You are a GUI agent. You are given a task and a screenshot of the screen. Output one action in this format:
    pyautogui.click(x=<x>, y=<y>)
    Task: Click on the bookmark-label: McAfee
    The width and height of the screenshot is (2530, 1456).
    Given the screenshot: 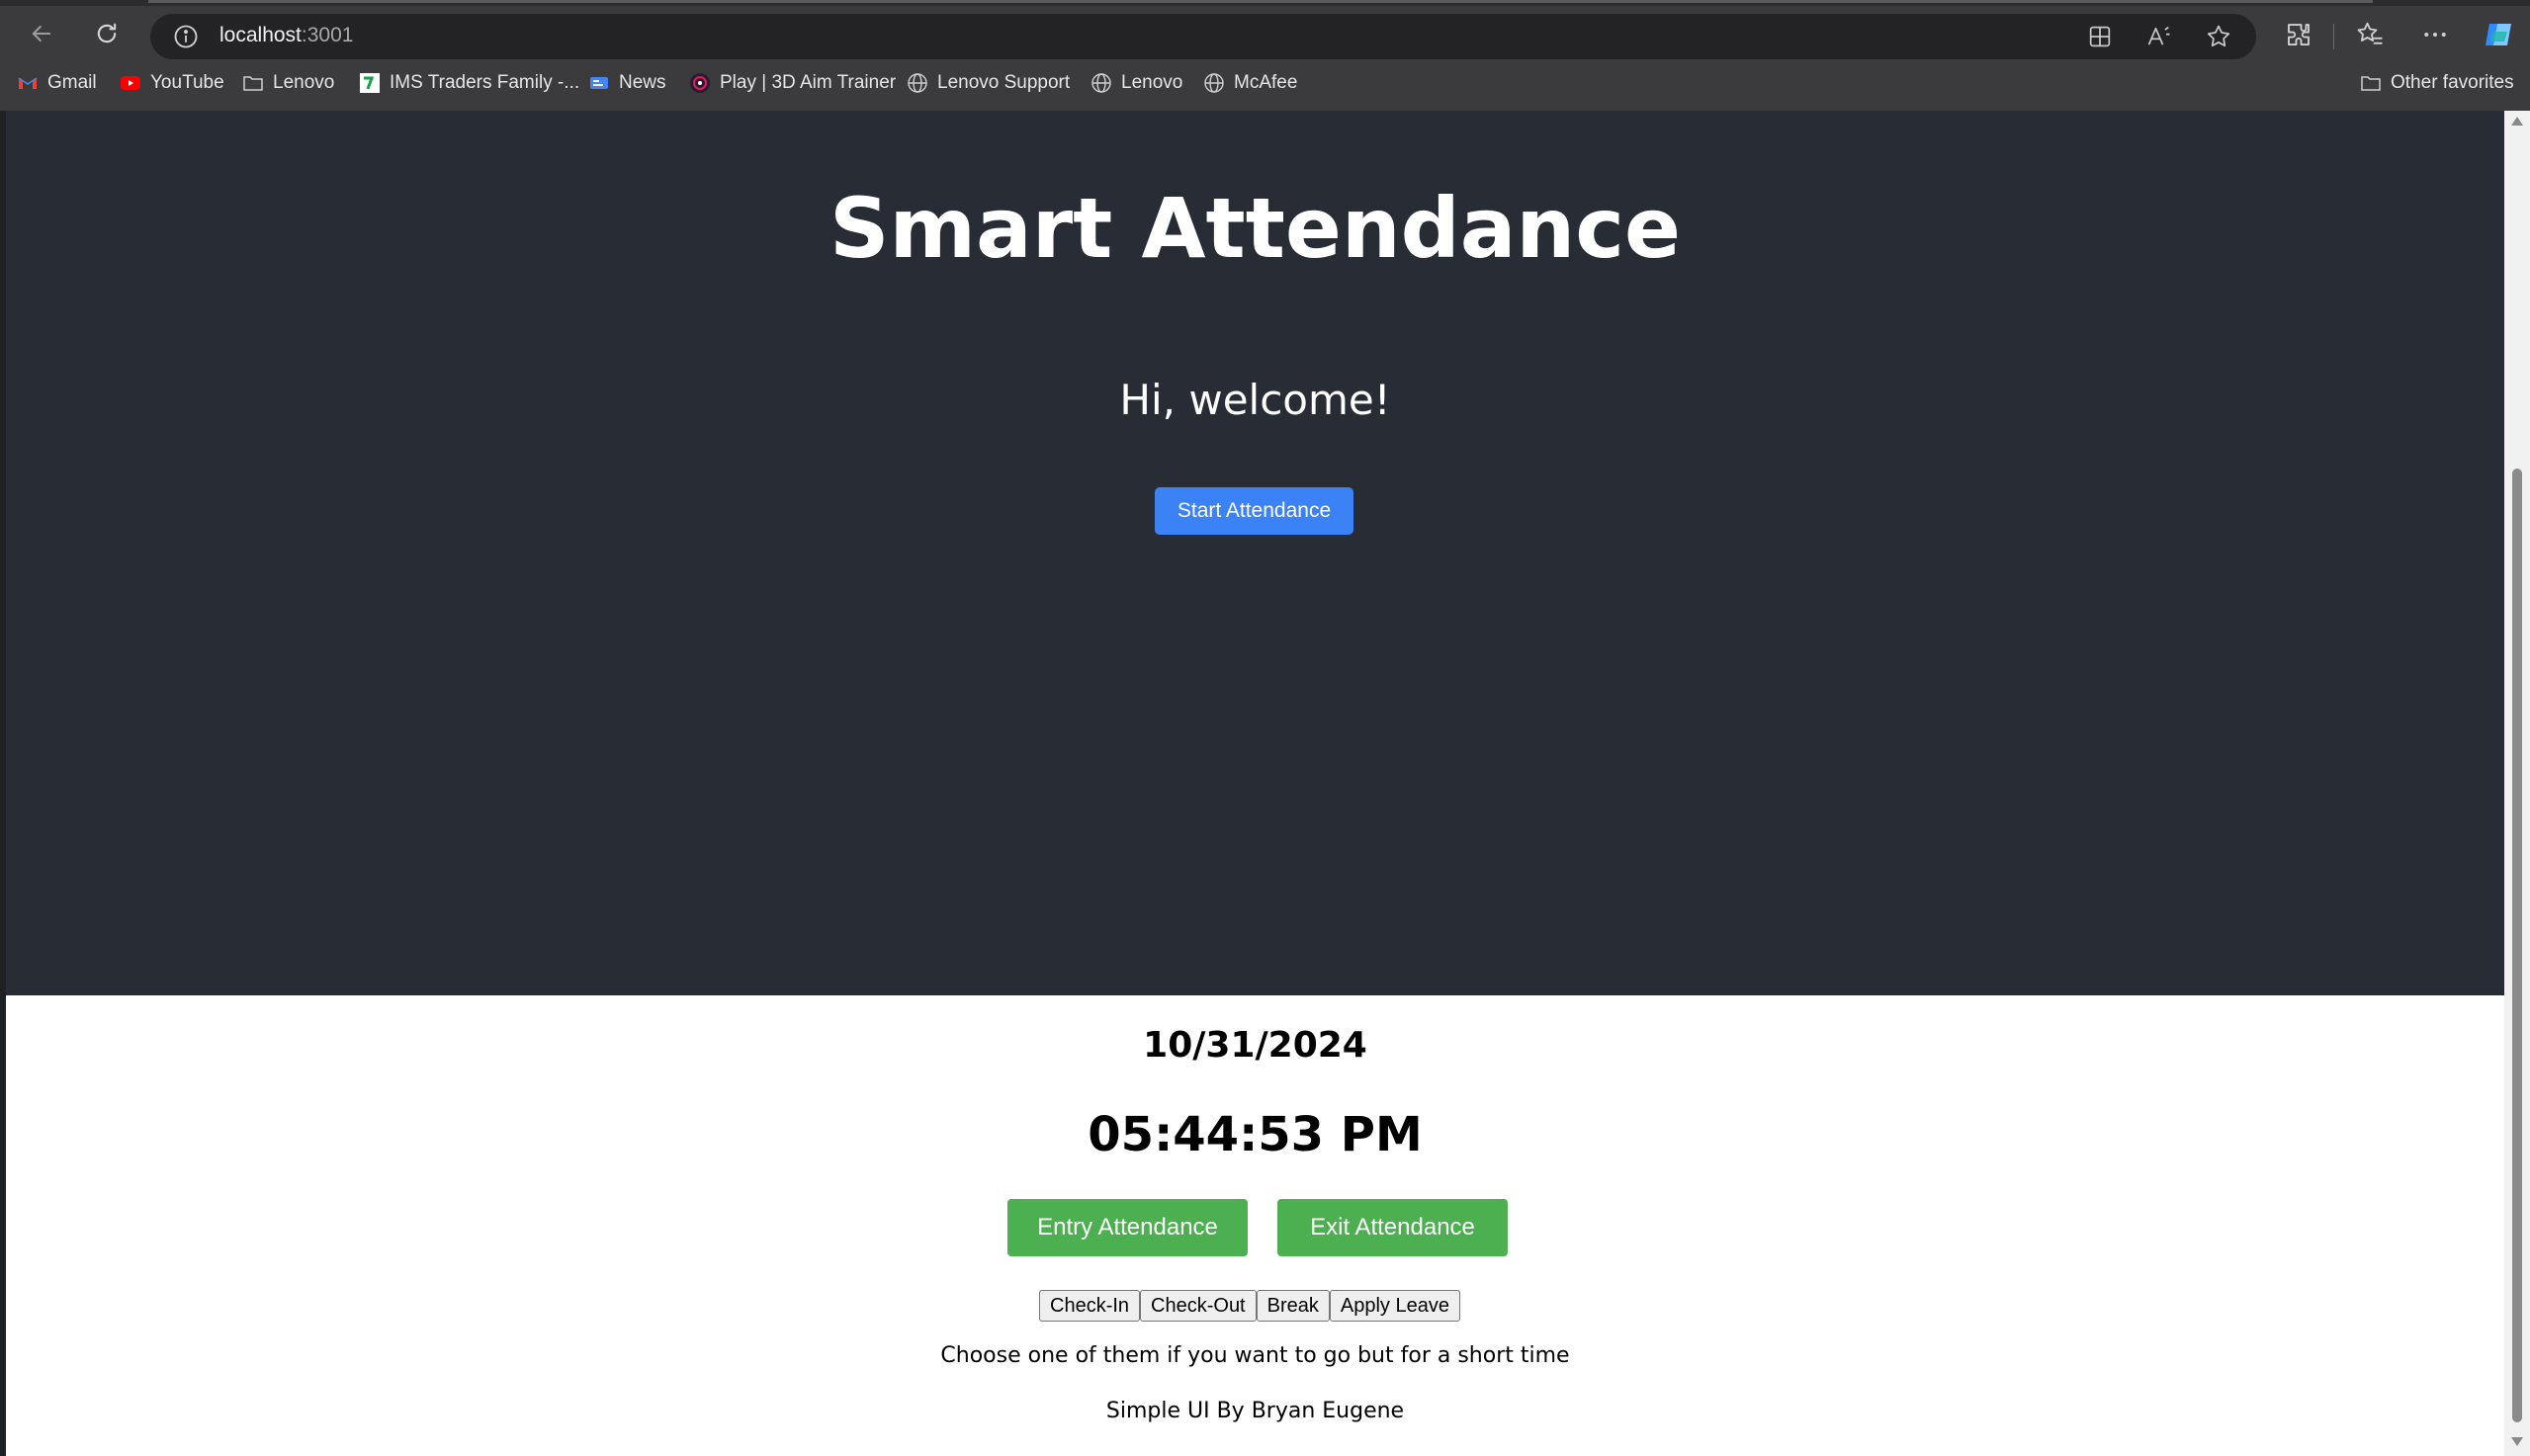 What is the action you would take?
    pyautogui.click(x=1266, y=82)
    